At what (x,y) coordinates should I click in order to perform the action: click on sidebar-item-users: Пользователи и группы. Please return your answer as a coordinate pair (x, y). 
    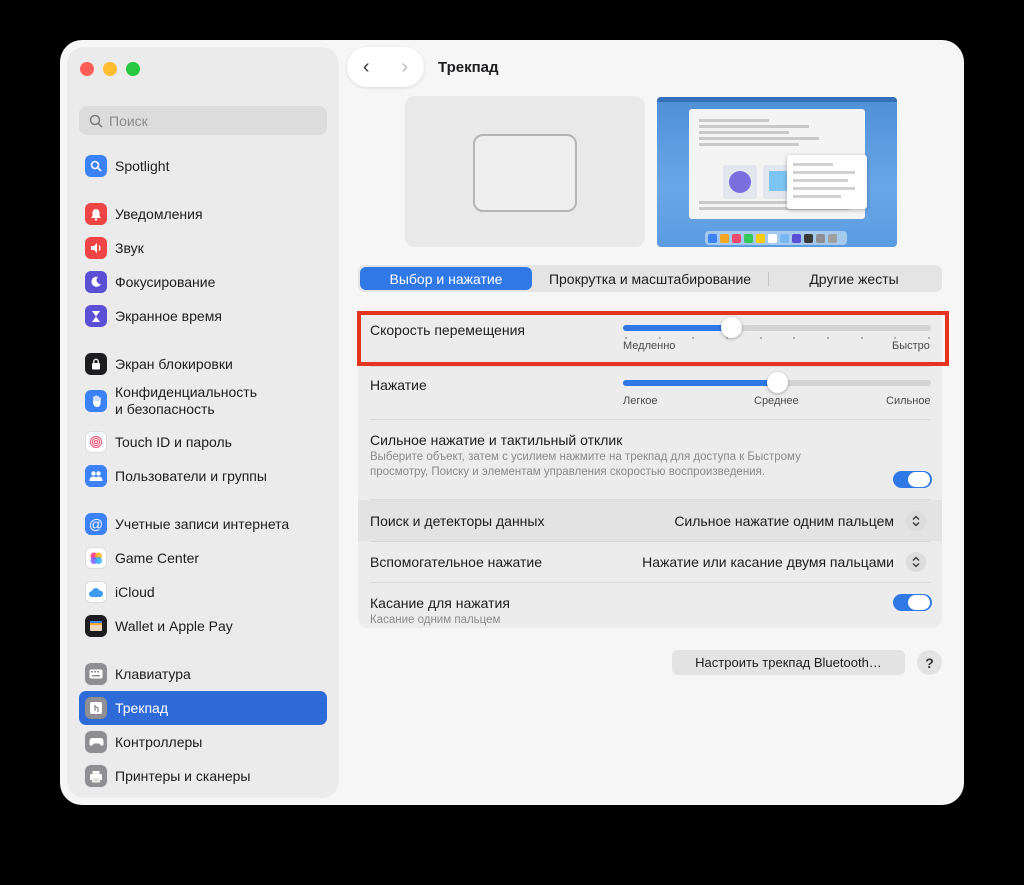
    Looking at the image, I should click on (203, 476).